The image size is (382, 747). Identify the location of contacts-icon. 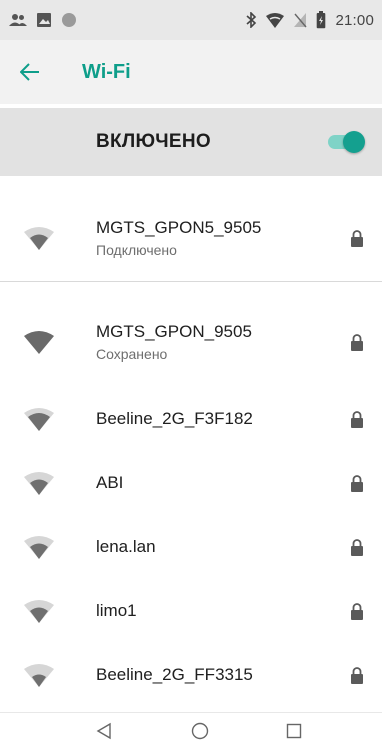
(18, 20).